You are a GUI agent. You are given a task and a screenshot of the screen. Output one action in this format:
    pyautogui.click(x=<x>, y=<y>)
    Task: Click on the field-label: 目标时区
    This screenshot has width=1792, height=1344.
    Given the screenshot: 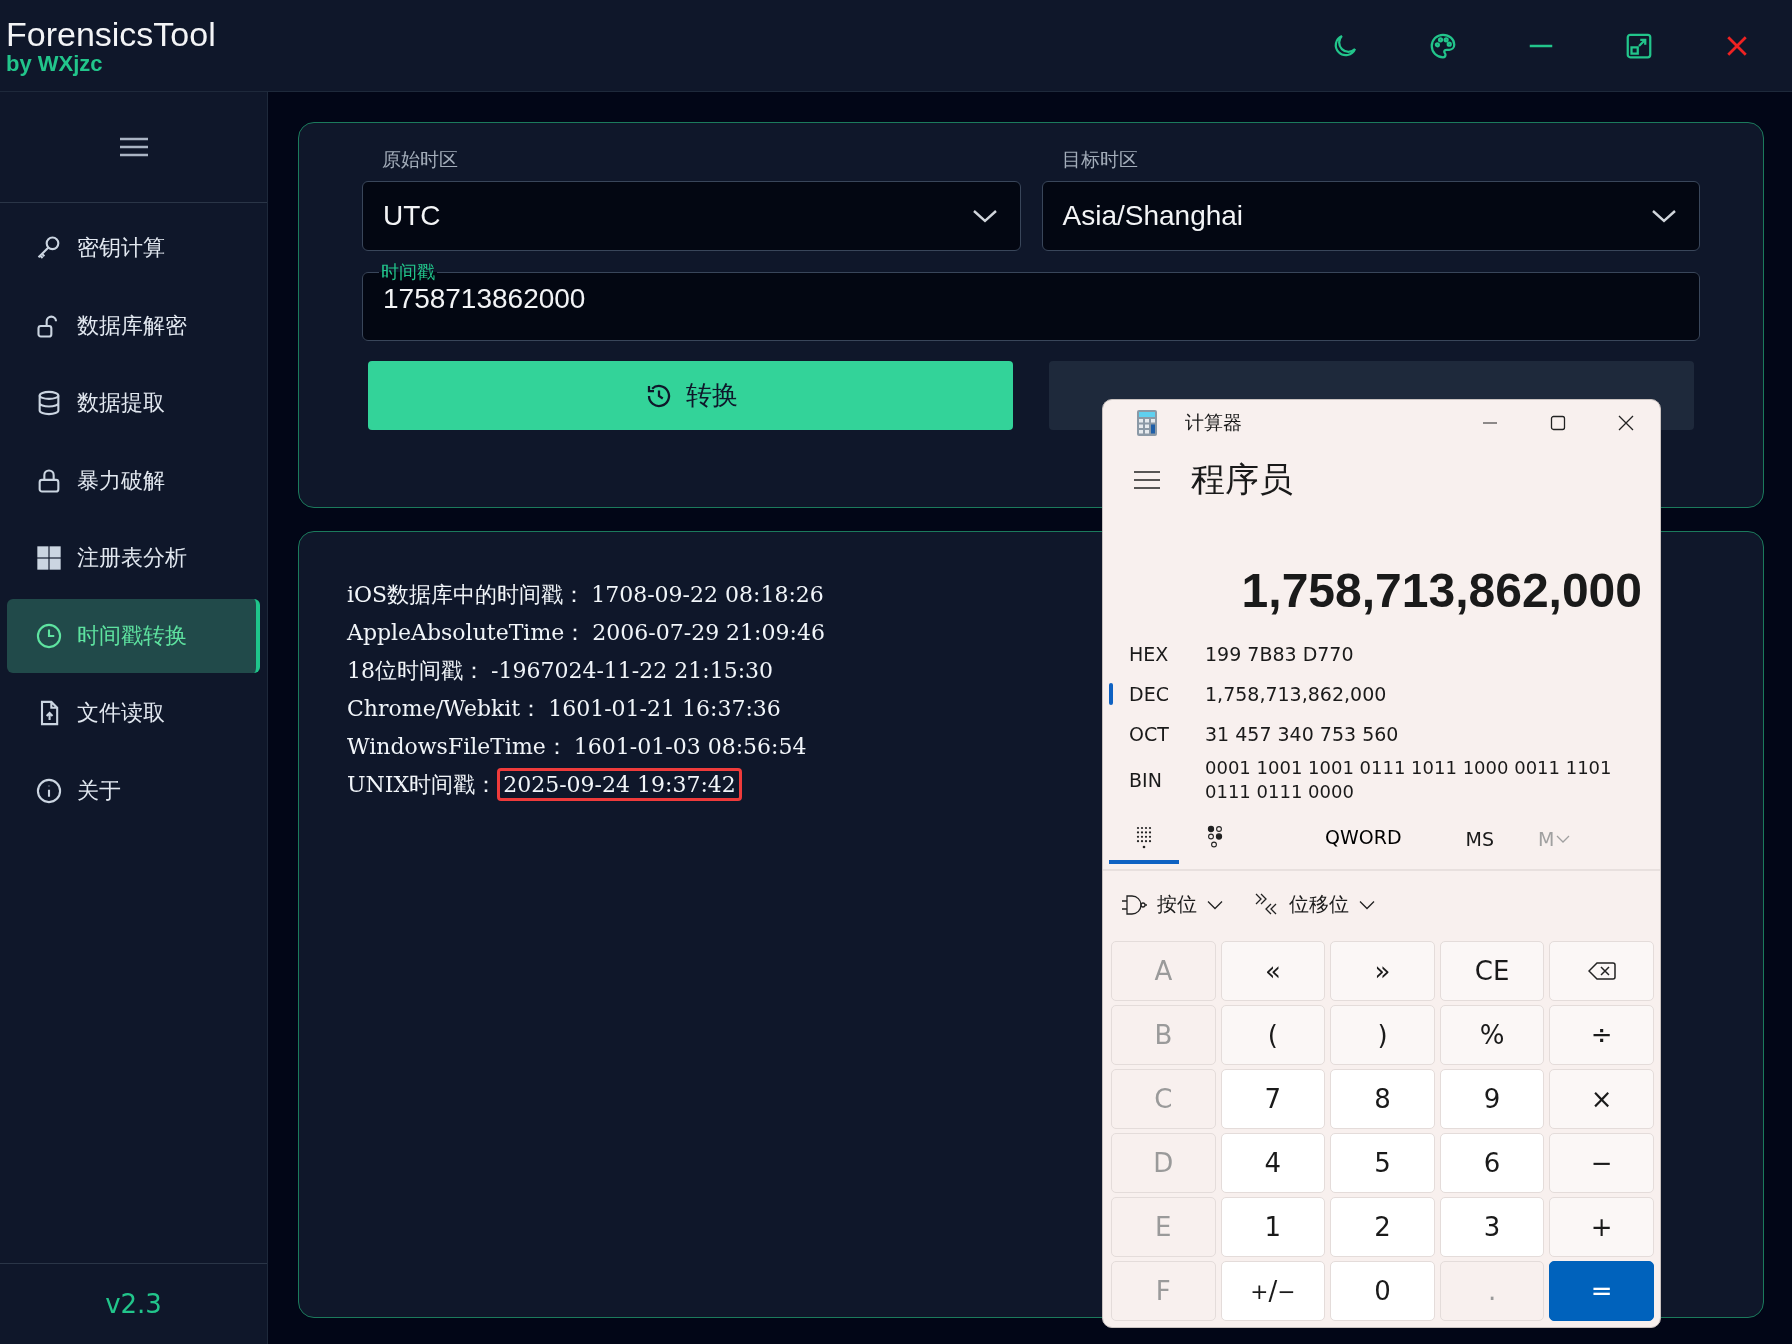 What is the action you would take?
    pyautogui.click(x=1099, y=159)
    